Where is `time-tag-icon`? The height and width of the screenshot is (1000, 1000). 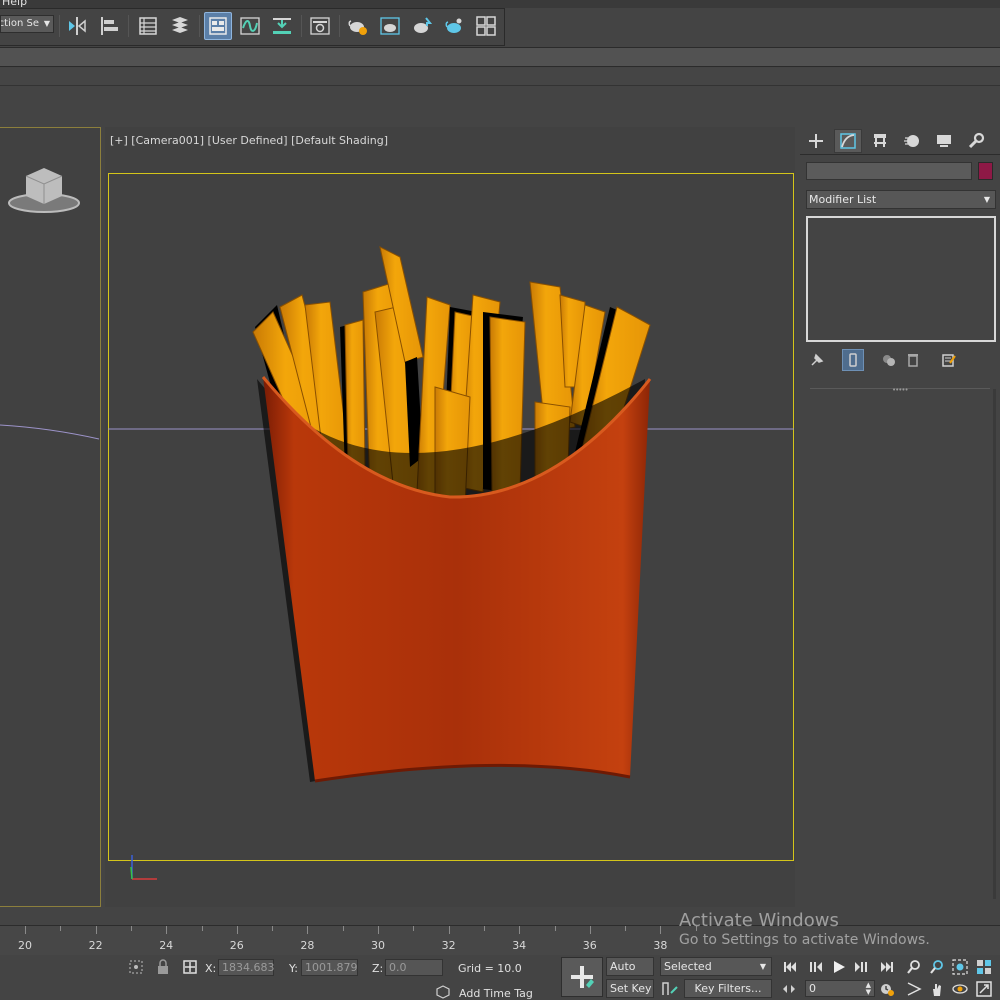 time-tag-icon is located at coordinates (443, 992).